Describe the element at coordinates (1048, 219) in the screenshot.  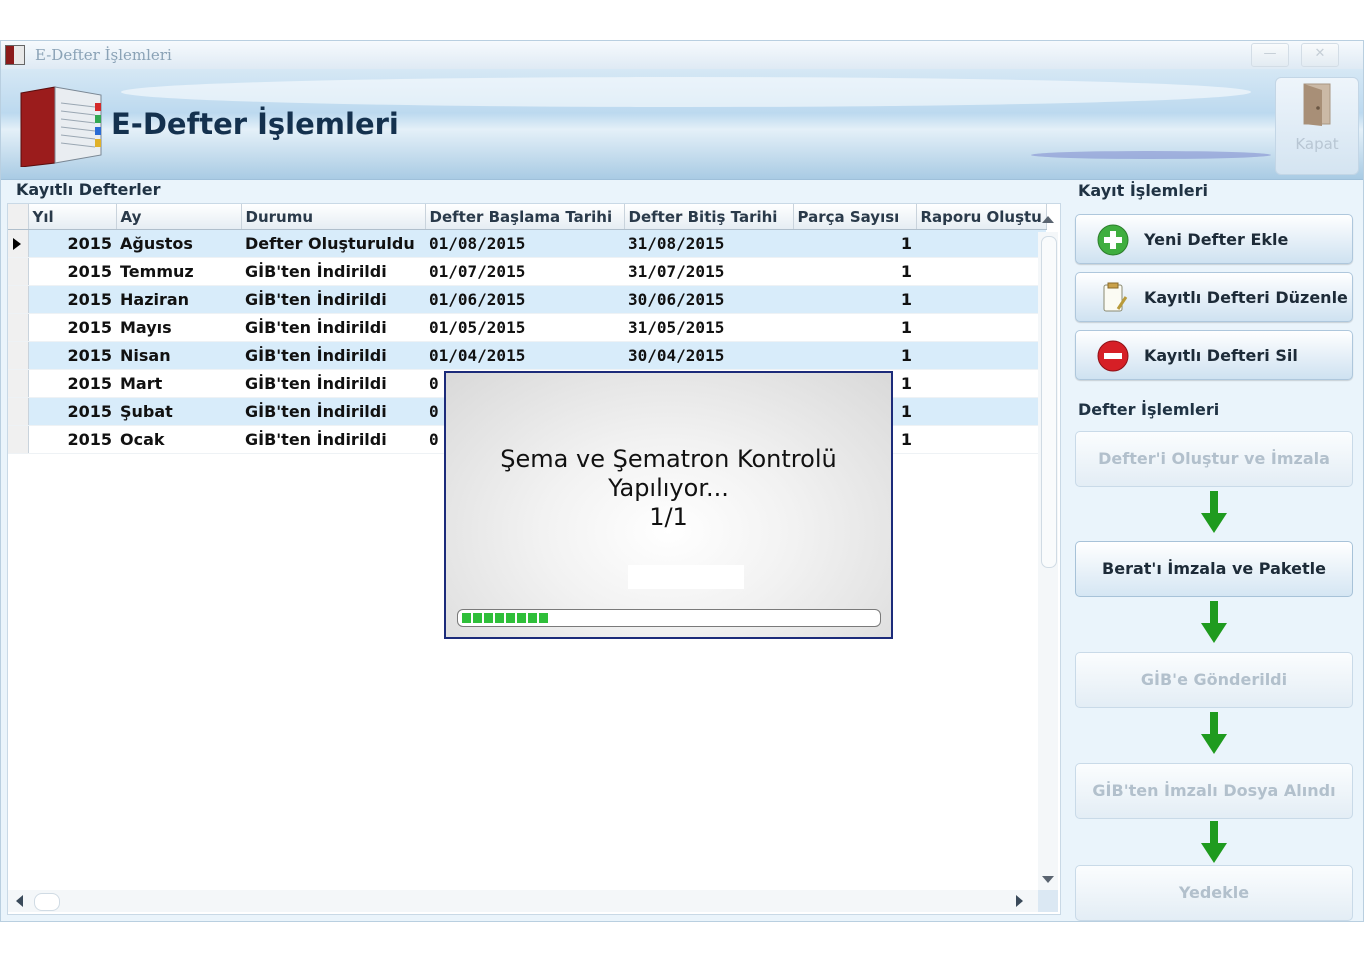
I see `scroll-up-icon` at that location.